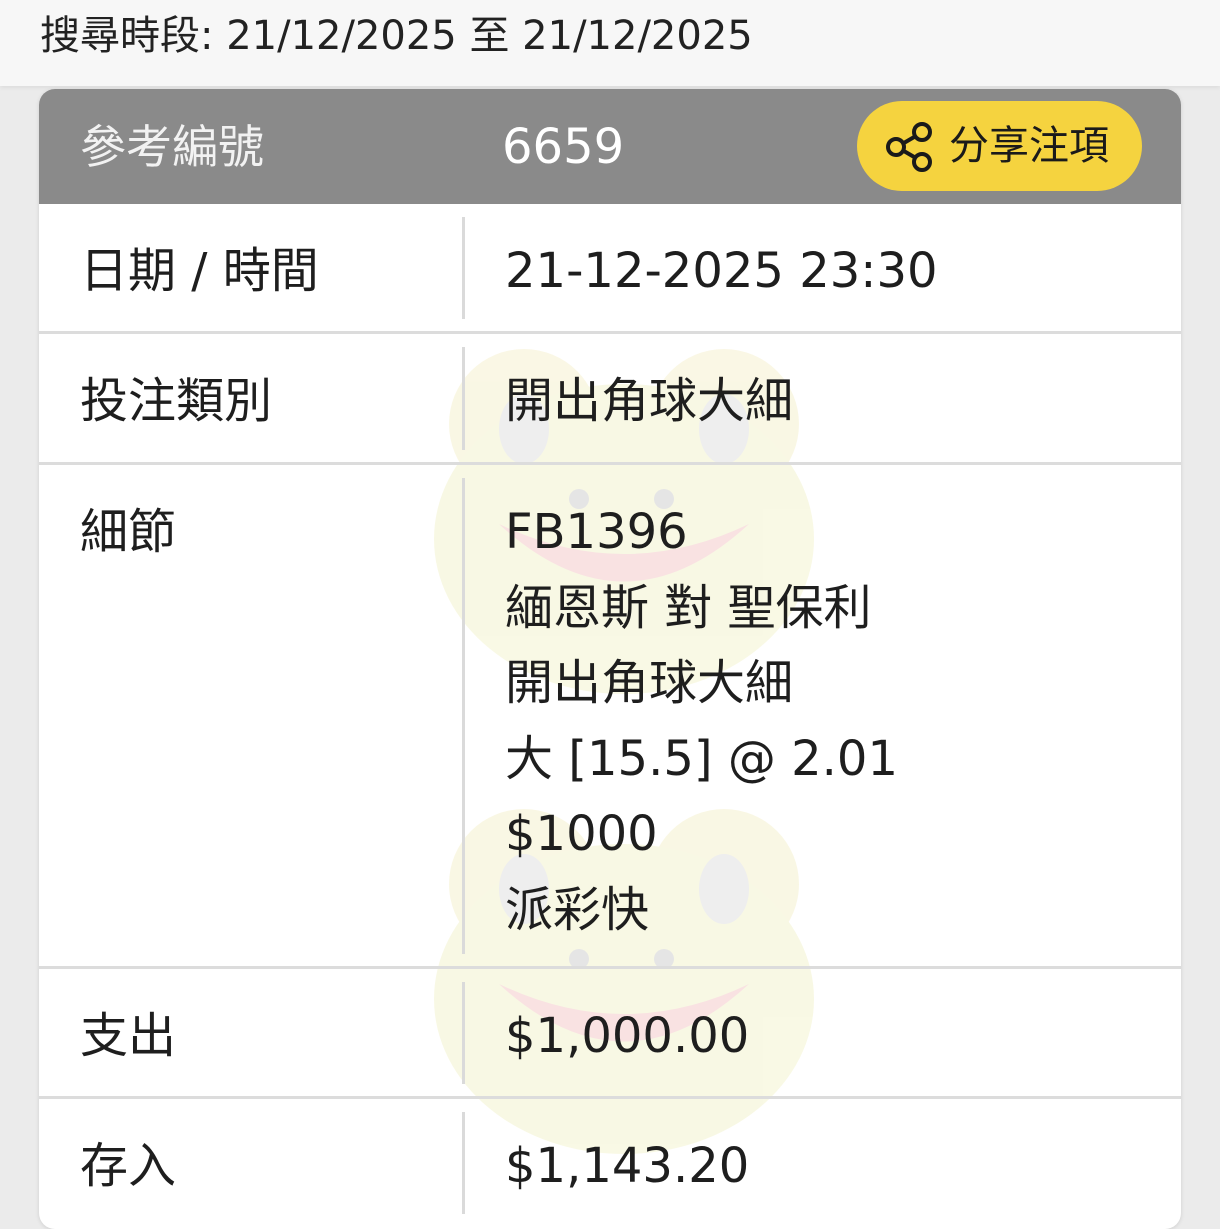  What do you see at coordinates (627, 1036) in the screenshot?
I see `expense-value: $1,000.00` at bounding box center [627, 1036].